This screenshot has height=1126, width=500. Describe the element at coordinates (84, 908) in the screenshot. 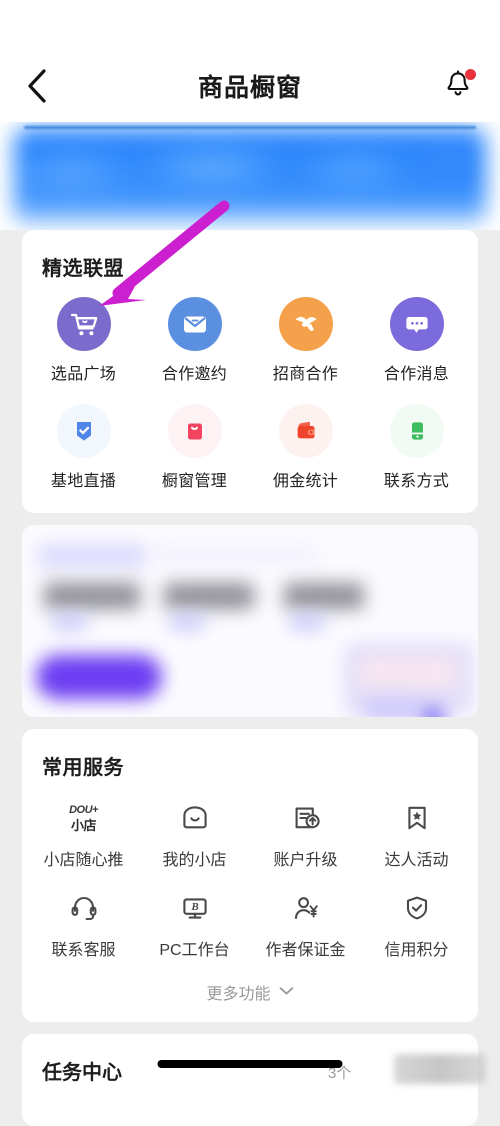

I see `headset-icon` at that location.